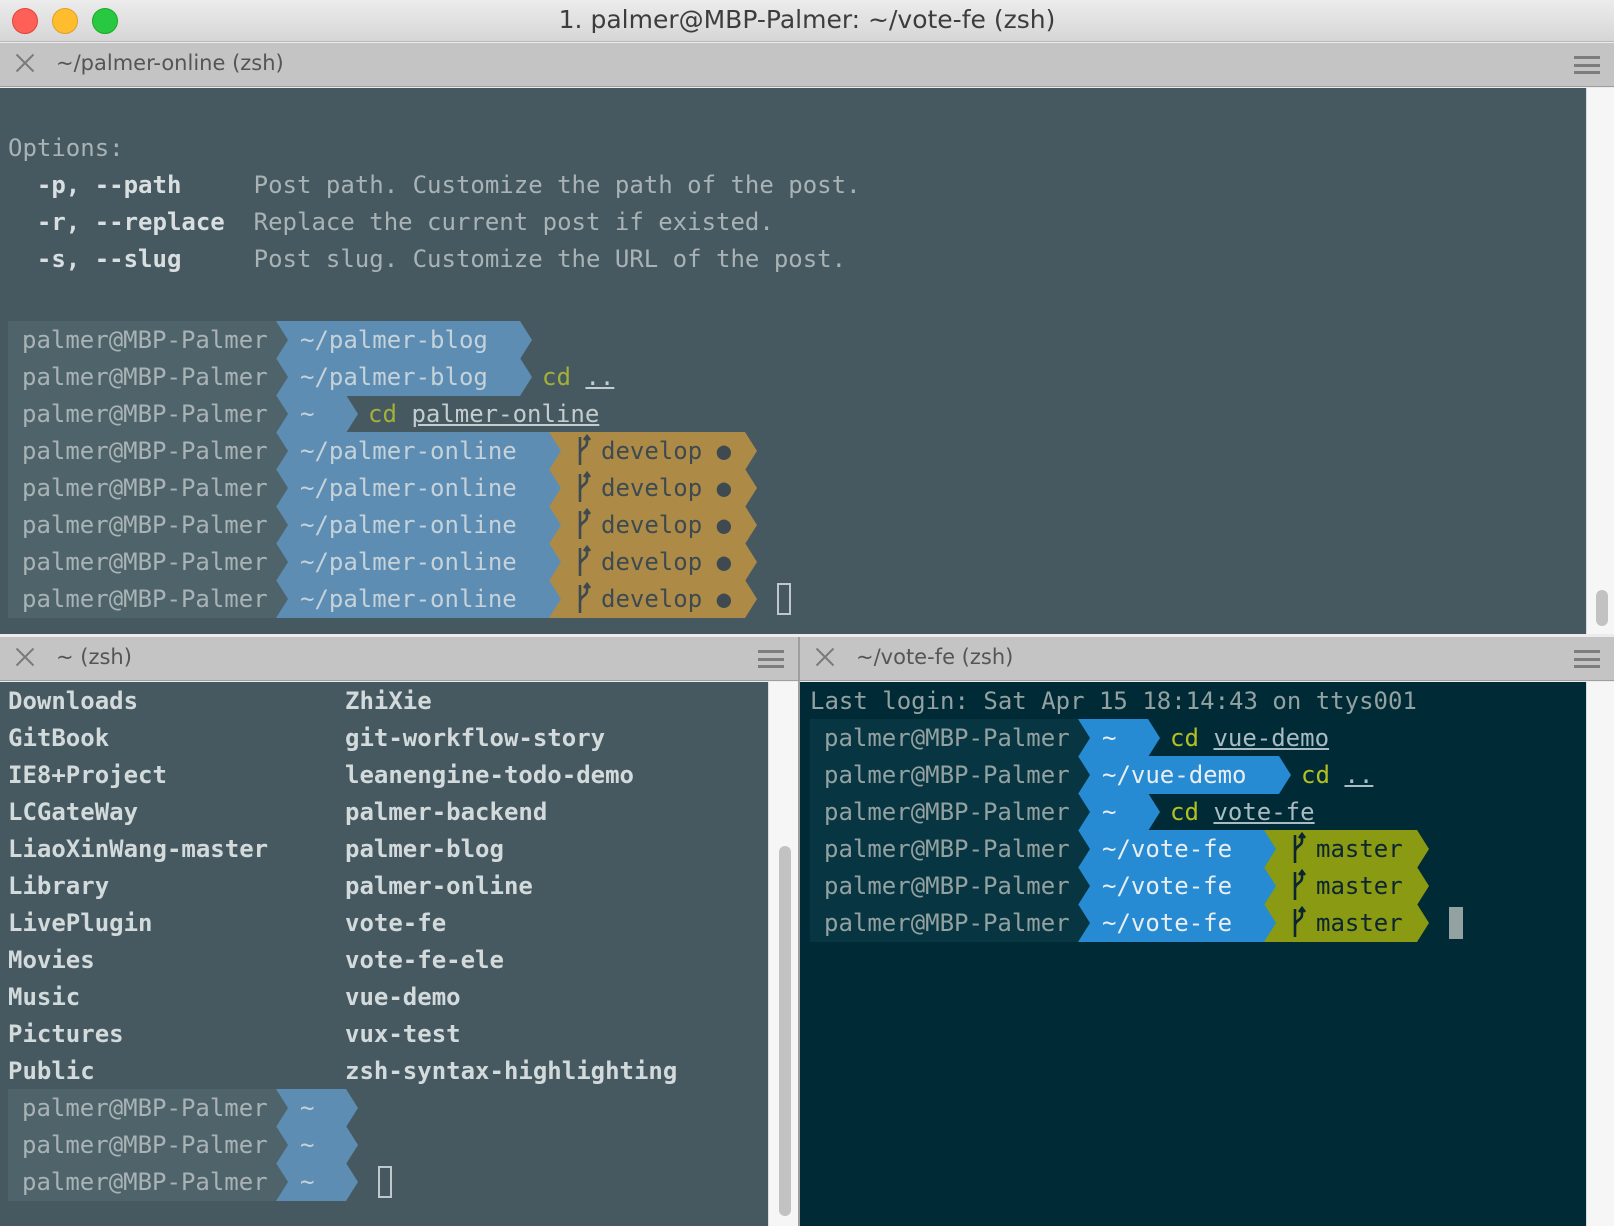 This screenshot has height=1226, width=1614. I want to click on listing-entry: vote-fe, so click(396, 923).